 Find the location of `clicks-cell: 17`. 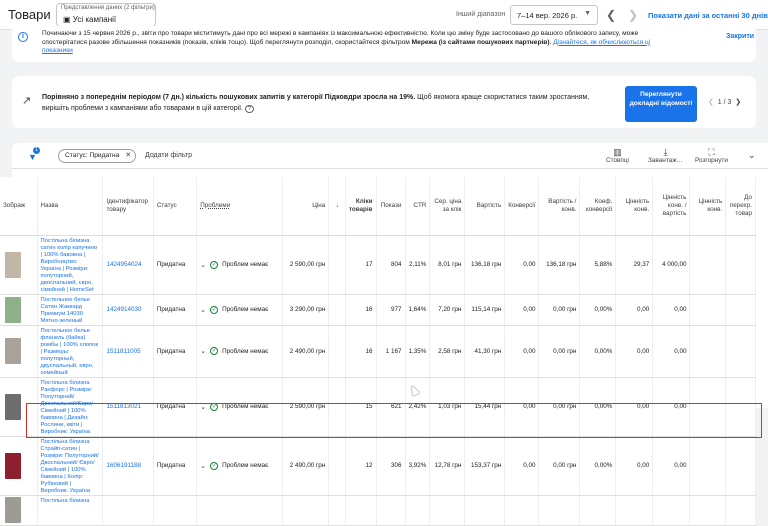

clicks-cell: 17 is located at coordinates (361, 265).